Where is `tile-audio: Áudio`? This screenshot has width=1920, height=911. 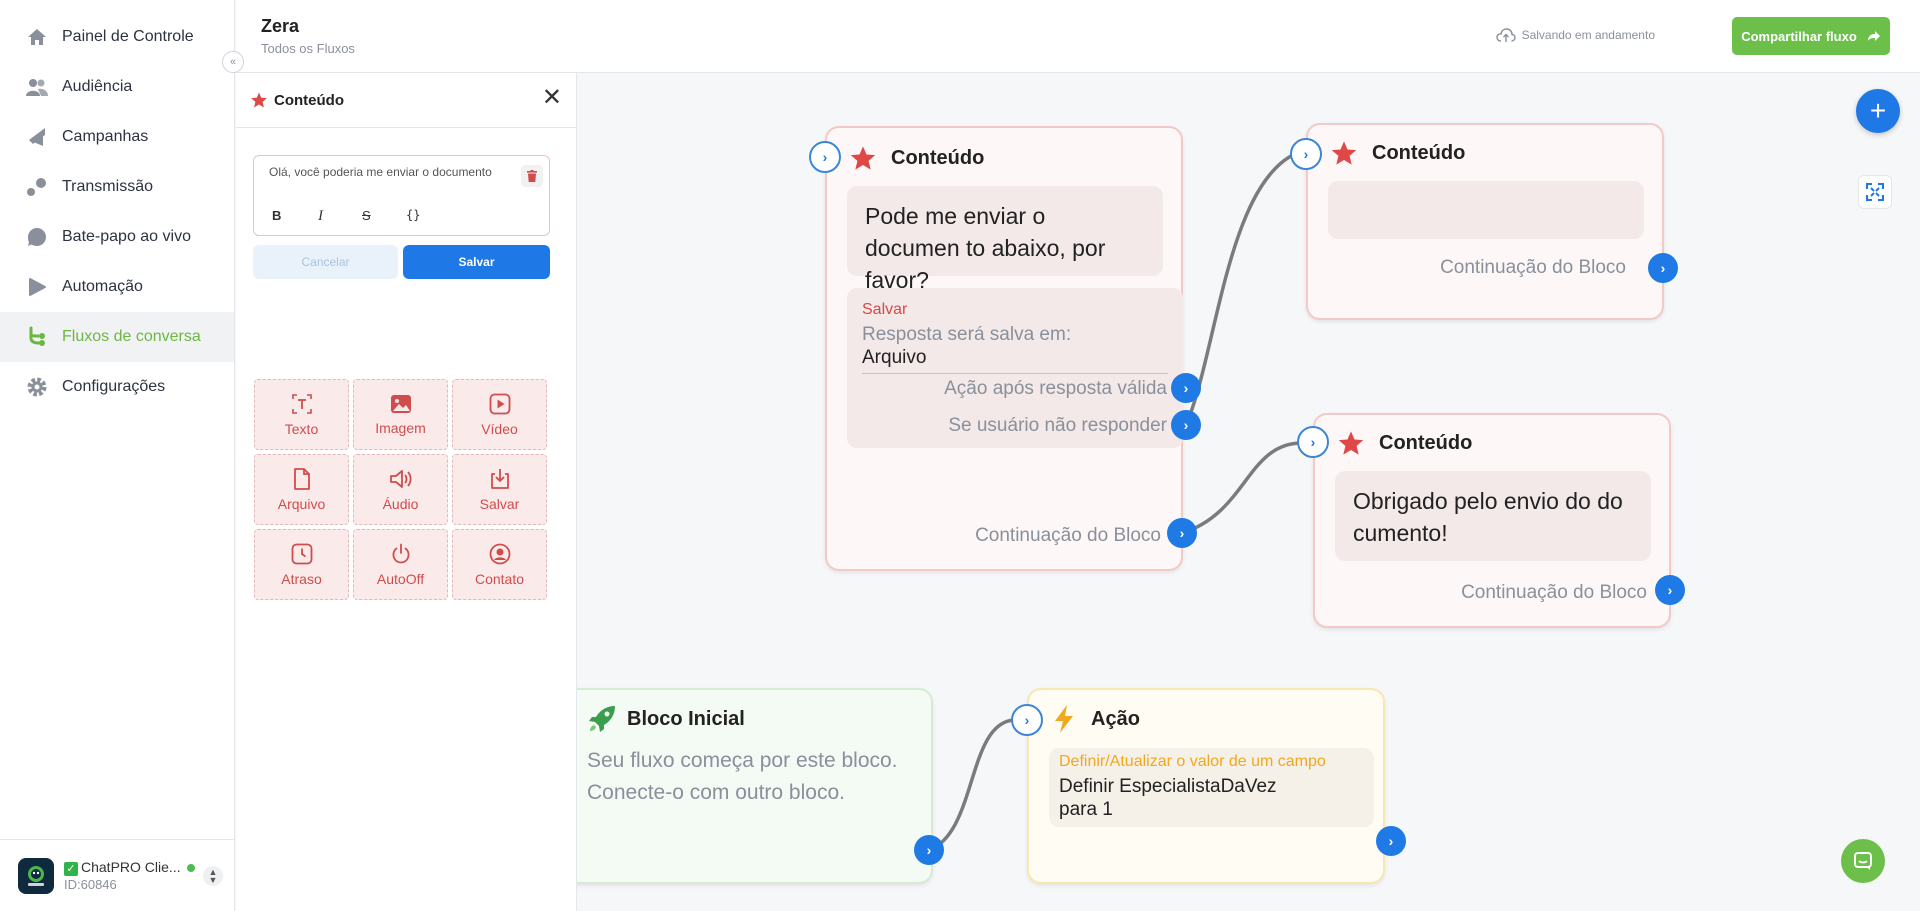 tile-audio: Áudio is located at coordinates (400, 489).